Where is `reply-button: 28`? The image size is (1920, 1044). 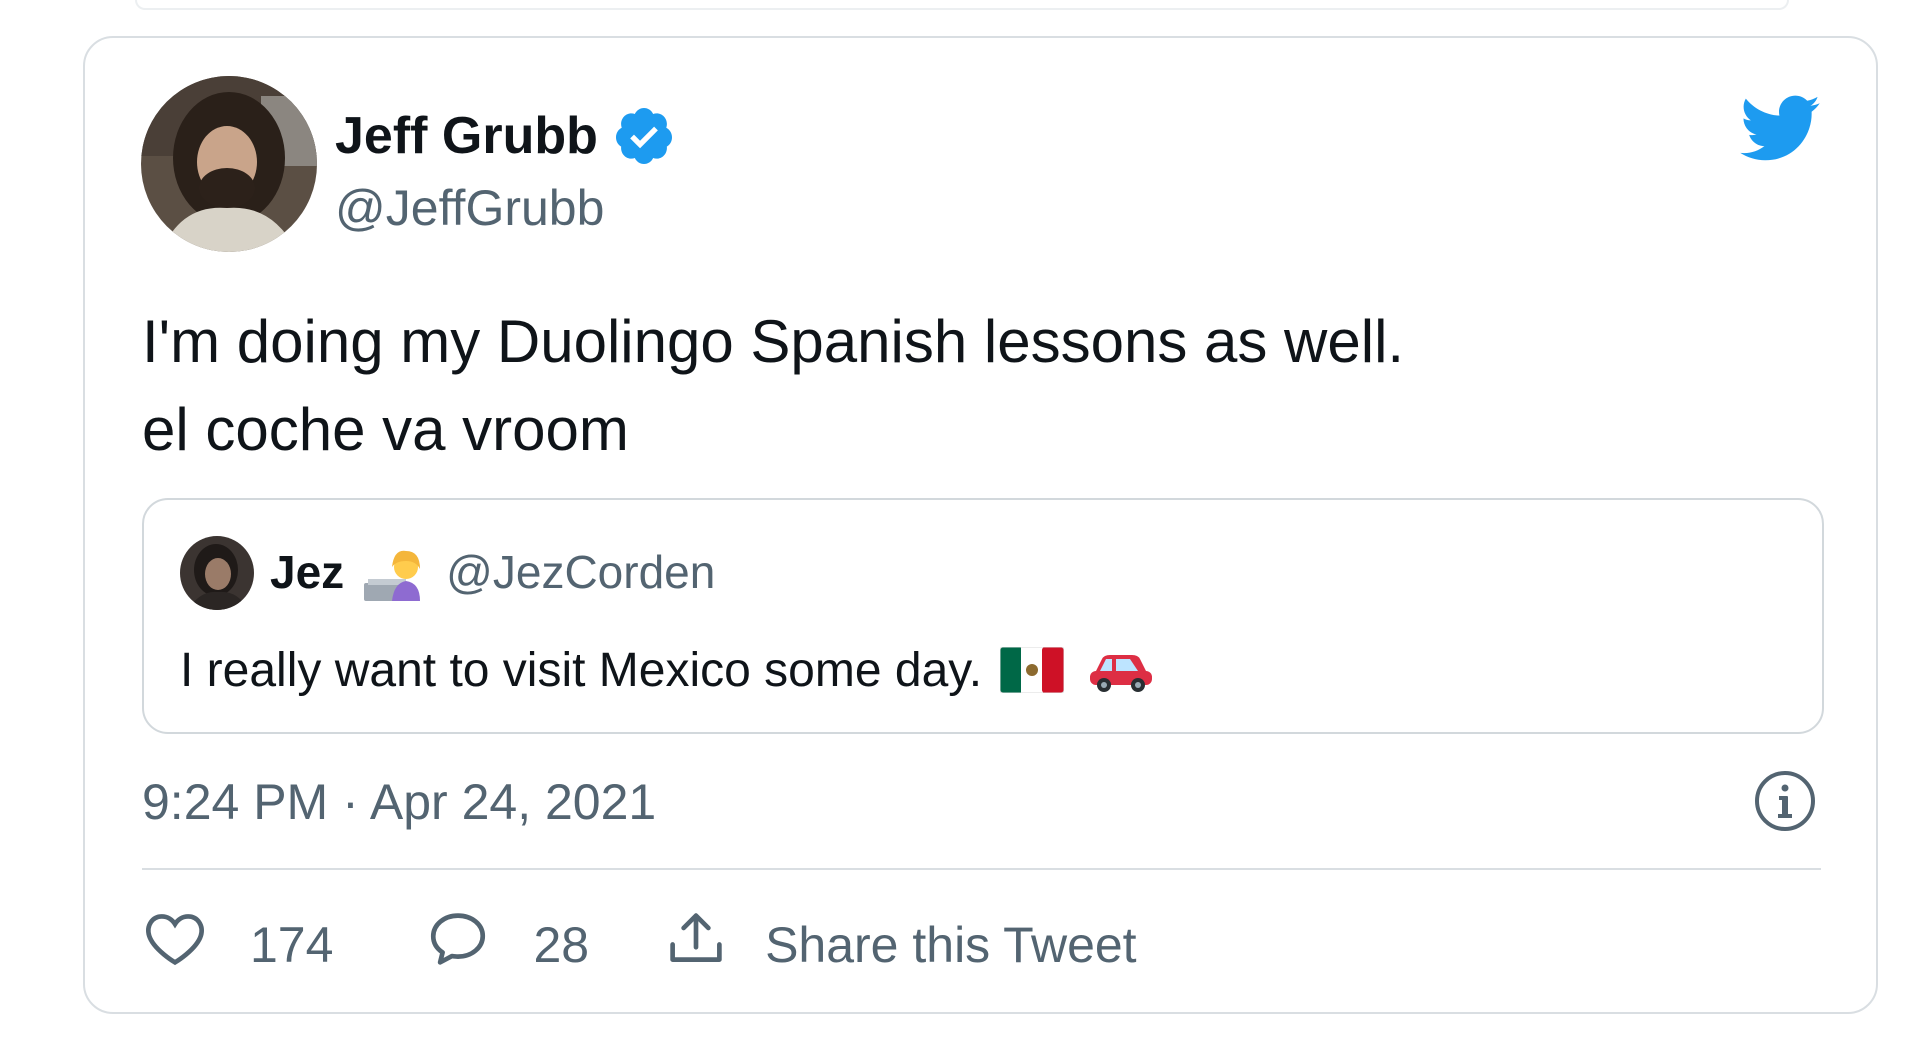 reply-button: 28 is located at coordinates (507, 945).